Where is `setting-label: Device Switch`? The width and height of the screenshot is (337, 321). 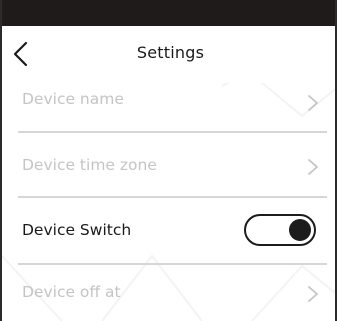
setting-label: Device Switch is located at coordinates (77, 230).